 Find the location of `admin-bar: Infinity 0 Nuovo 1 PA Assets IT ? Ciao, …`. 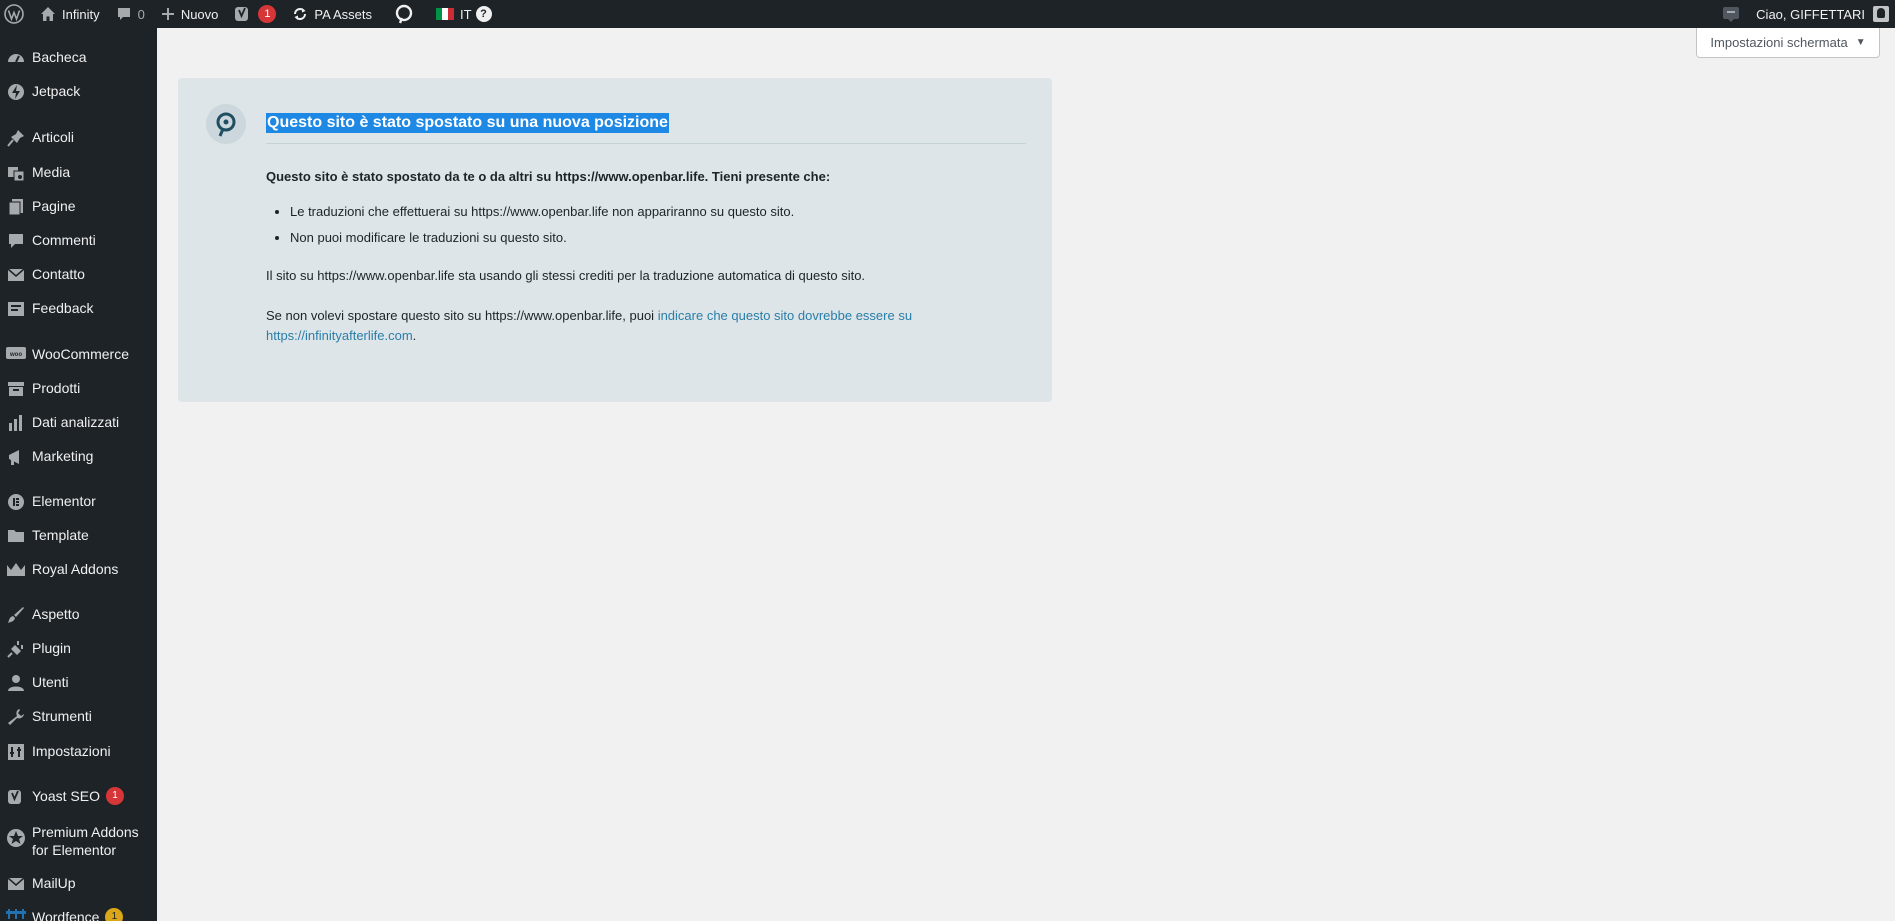

admin-bar: Infinity 0 Nuovo 1 PA Assets IT ? Ciao, … is located at coordinates (947, 14).